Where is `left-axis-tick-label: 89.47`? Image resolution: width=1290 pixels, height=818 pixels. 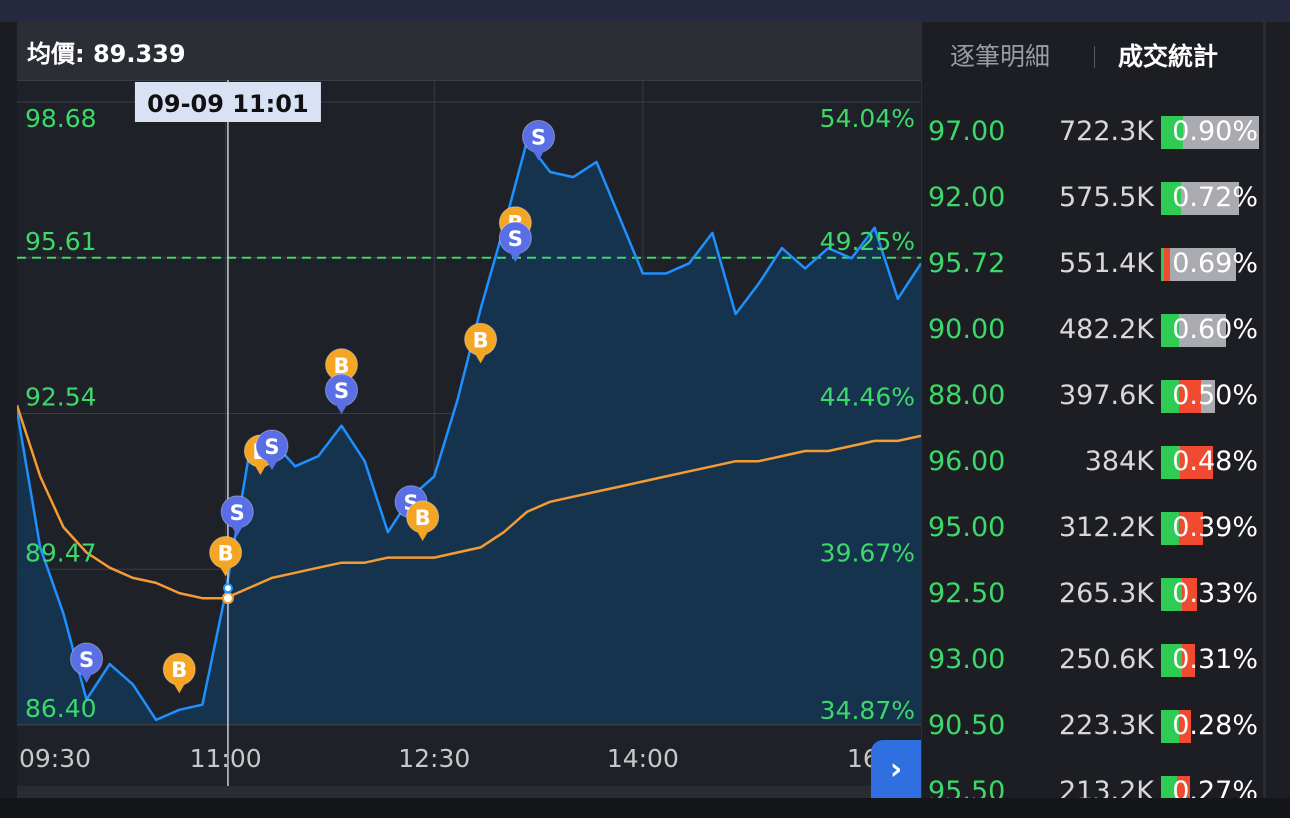 left-axis-tick-label: 89.47 is located at coordinates (61, 552).